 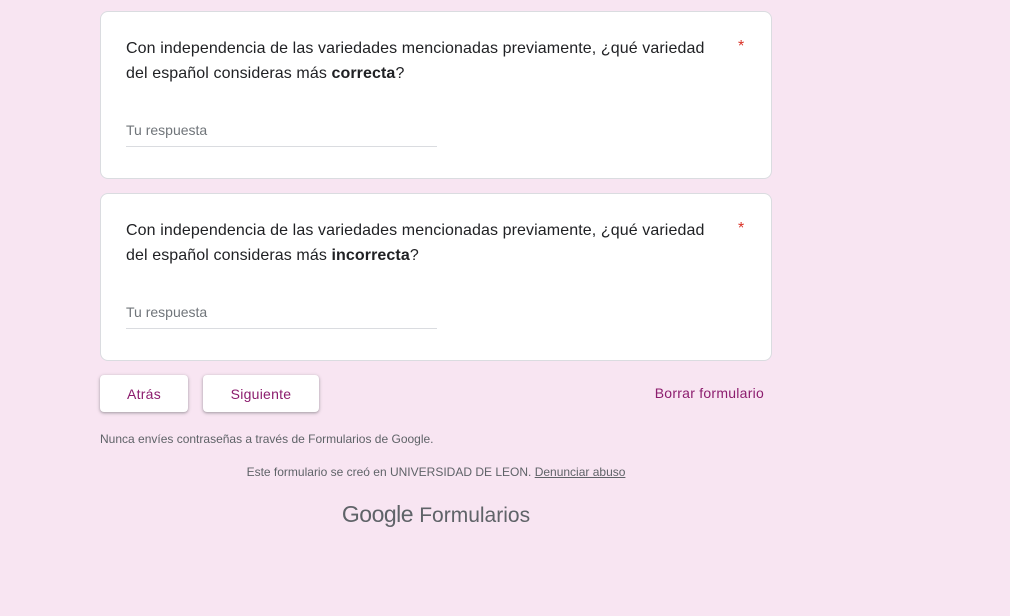 What do you see at coordinates (144, 393) in the screenshot?
I see `back-button: Atrás` at bounding box center [144, 393].